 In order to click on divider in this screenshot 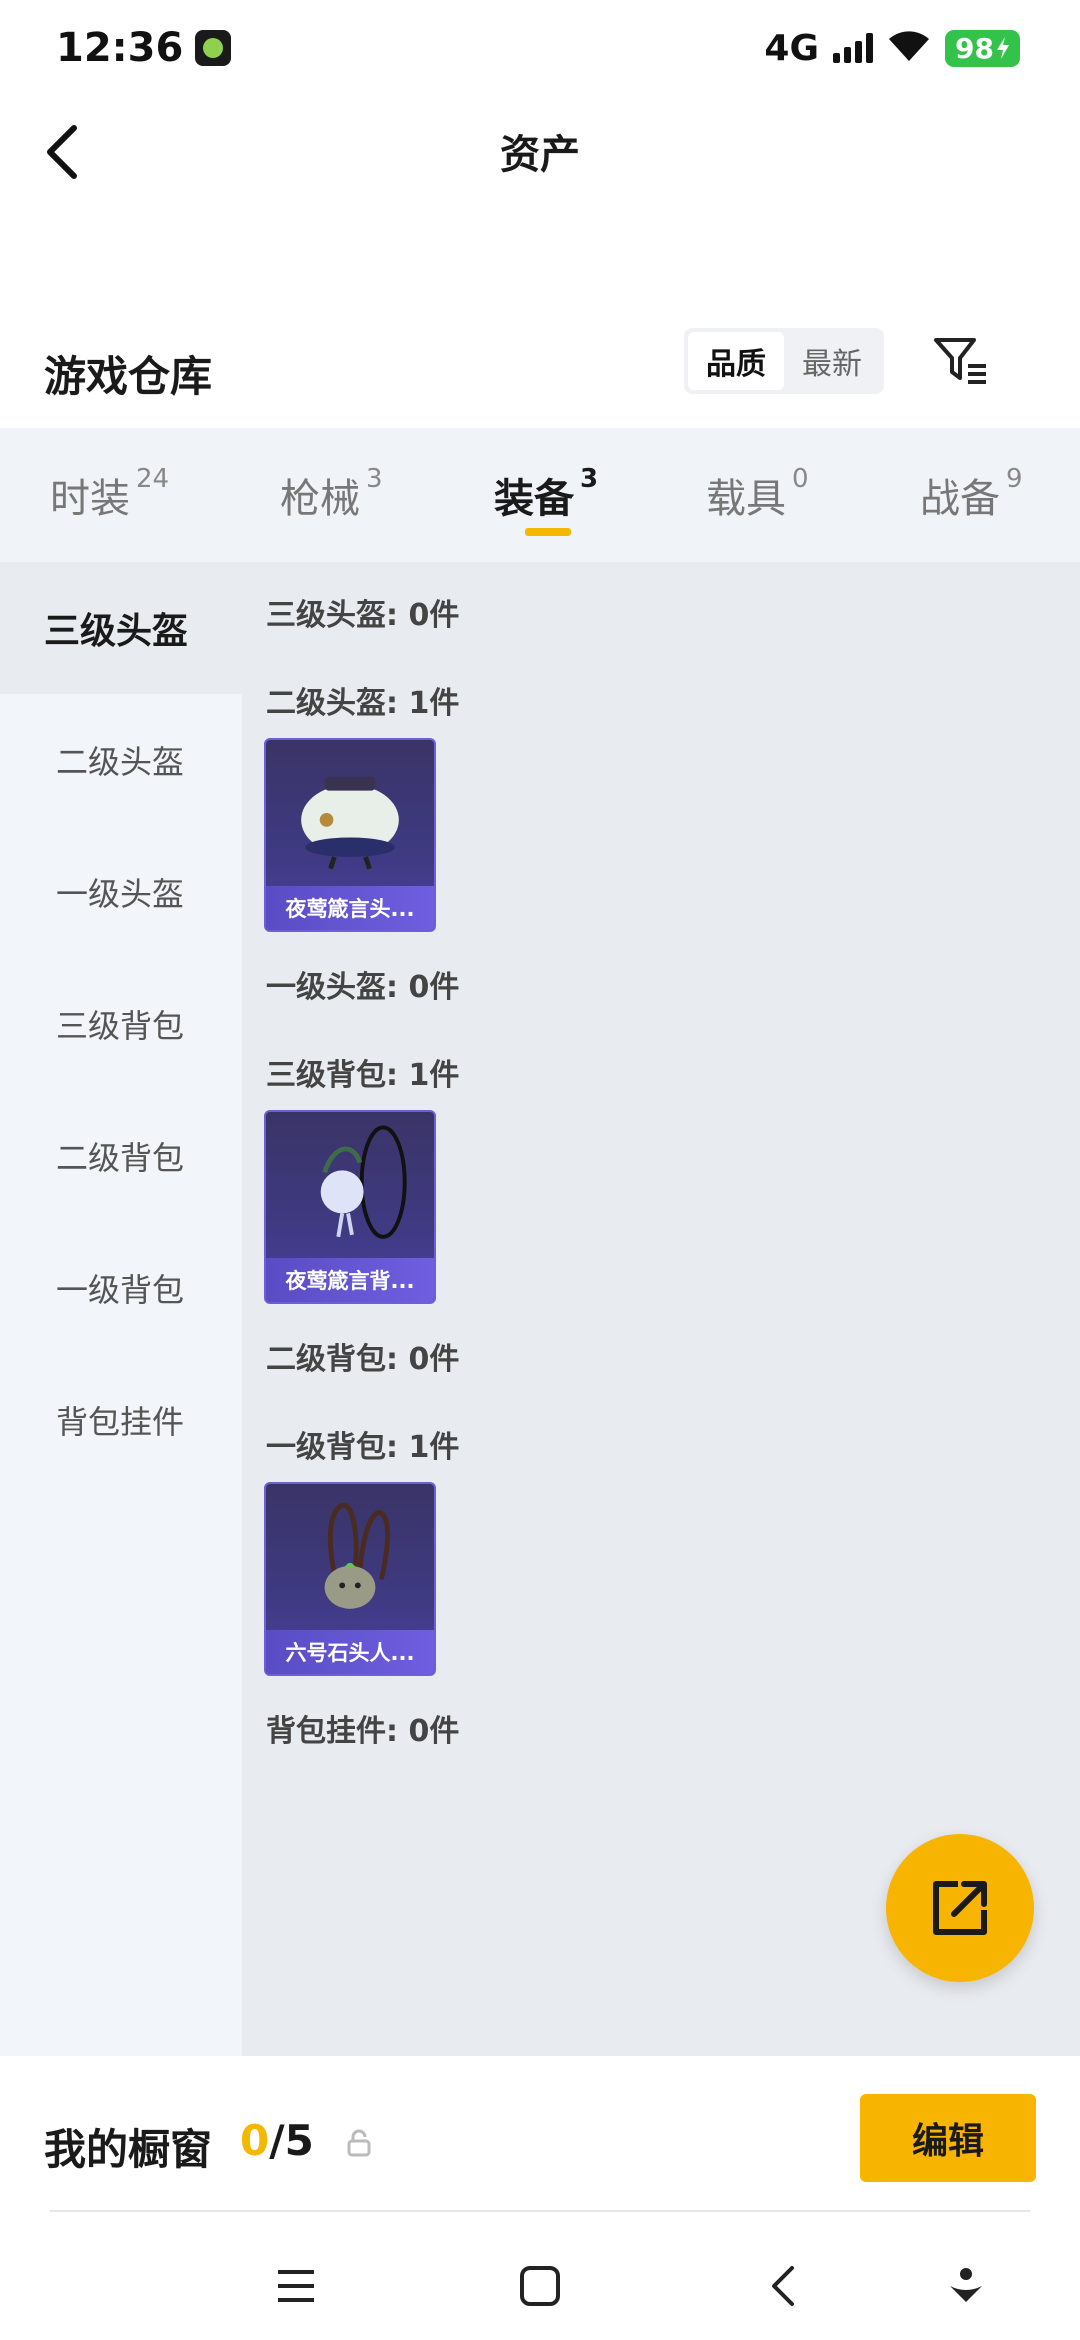, I will do `click(540, 2211)`.